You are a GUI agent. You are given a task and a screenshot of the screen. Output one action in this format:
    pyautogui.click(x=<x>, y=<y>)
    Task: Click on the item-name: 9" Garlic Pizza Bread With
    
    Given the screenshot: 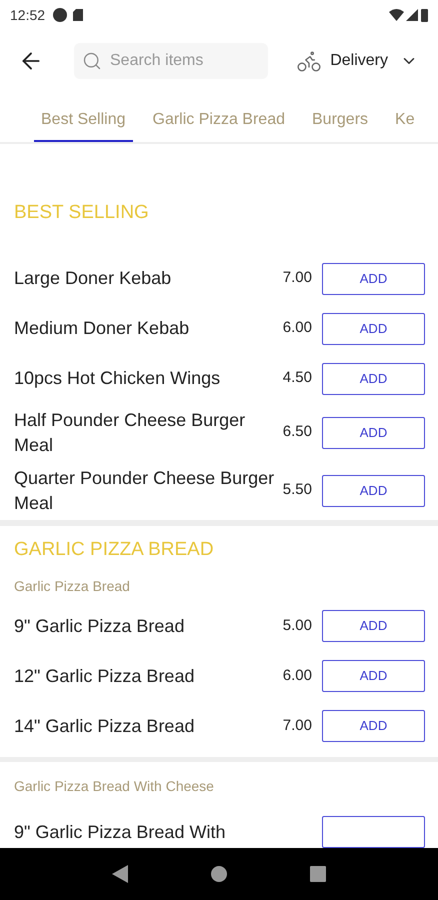 What is the action you would take?
    pyautogui.click(x=120, y=832)
    